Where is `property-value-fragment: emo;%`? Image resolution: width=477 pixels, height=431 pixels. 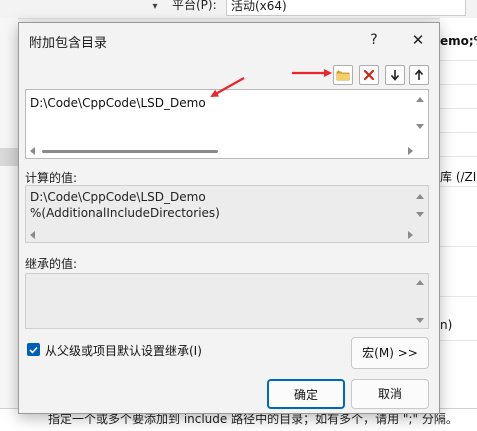 property-value-fragment: emo;% is located at coordinates (458, 41).